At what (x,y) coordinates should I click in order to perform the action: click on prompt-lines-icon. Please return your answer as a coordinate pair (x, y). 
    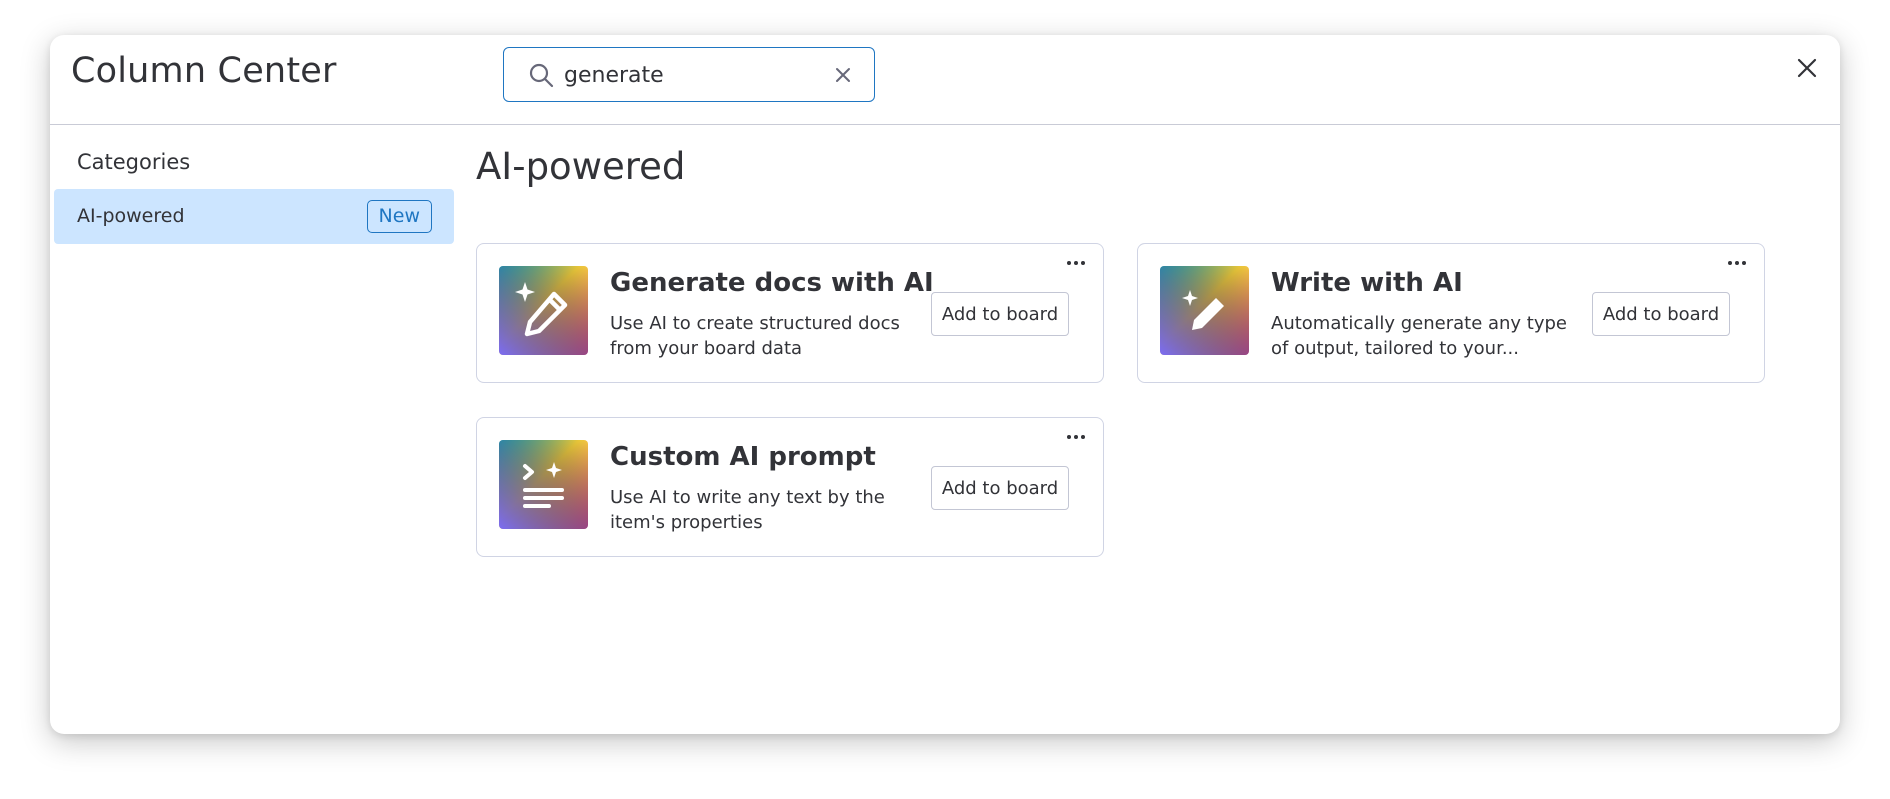
    Looking at the image, I should click on (543, 484).